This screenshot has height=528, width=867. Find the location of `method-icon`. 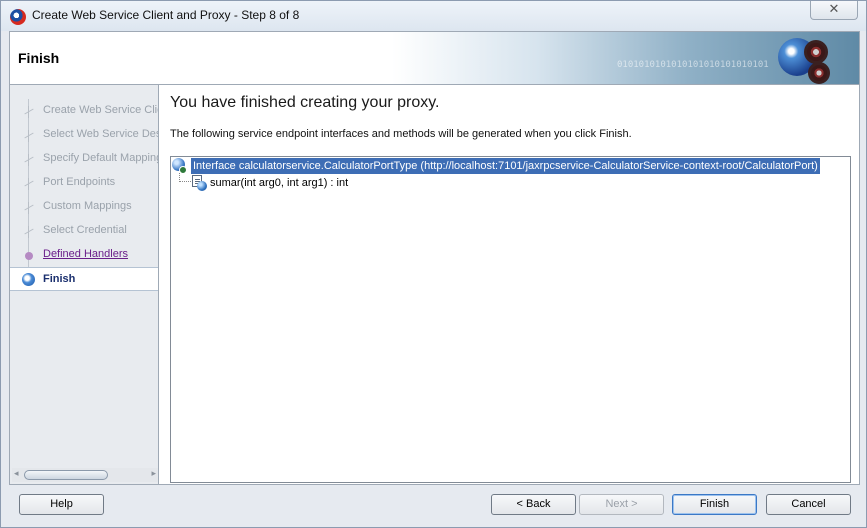

method-icon is located at coordinates (199, 183).